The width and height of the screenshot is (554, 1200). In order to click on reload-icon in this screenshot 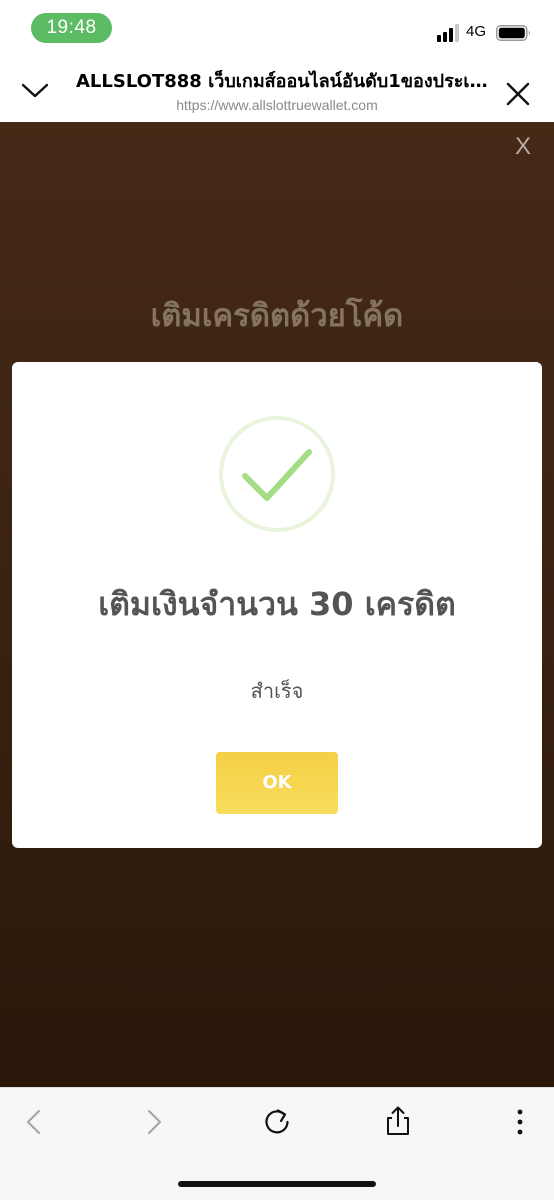, I will do `click(277, 1121)`.